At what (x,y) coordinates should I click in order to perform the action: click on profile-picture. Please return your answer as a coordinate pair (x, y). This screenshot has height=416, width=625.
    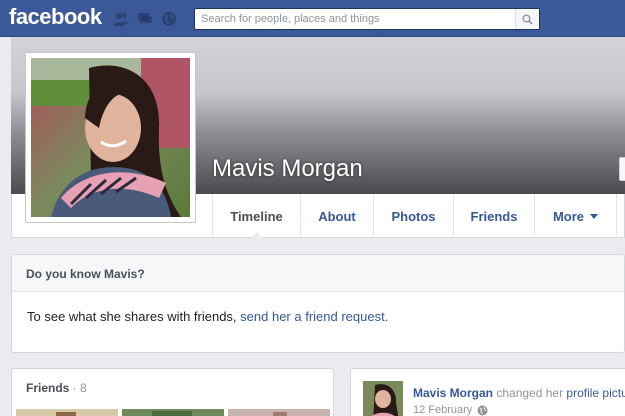
    Looking at the image, I should click on (110, 137).